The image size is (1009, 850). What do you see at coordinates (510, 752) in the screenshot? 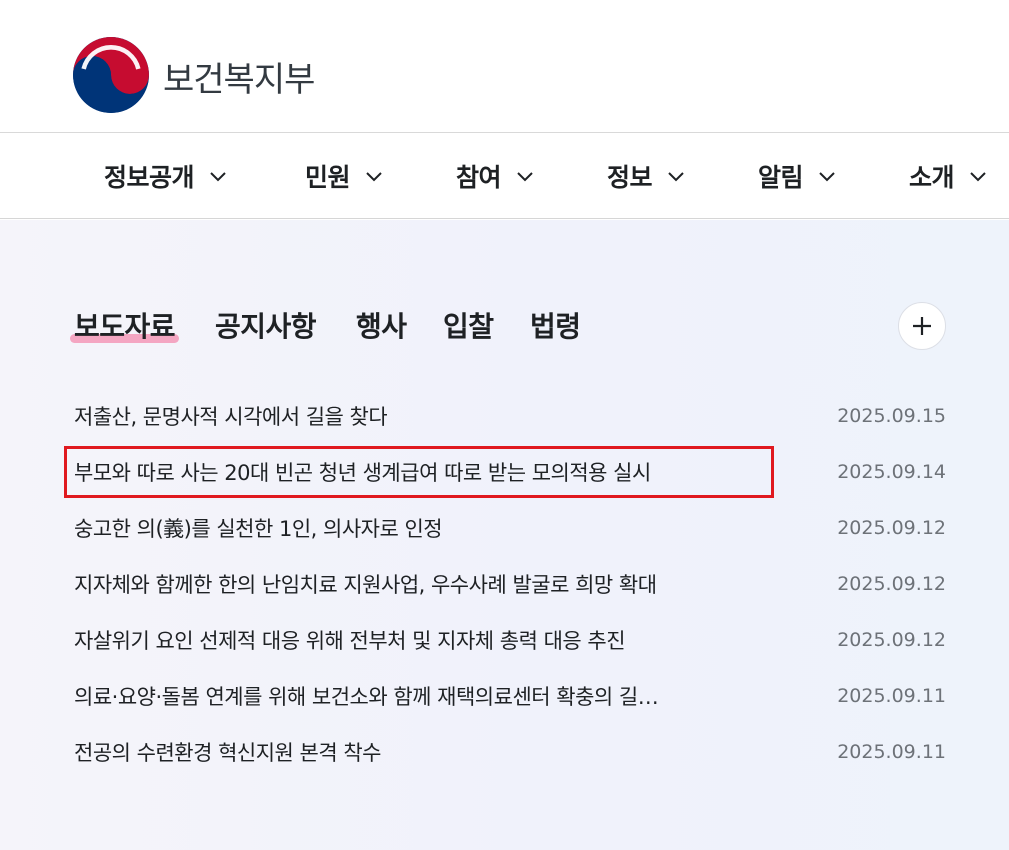
I see `news-item: 전공의 수련환경 혁신지원 본격 착수 2025.09.11` at bounding box center [510, 752].